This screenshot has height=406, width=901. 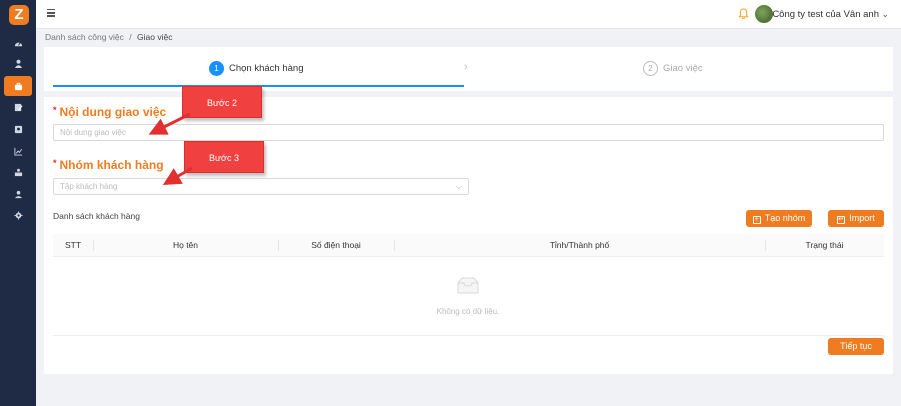 What do you see at coordinates (18, 215) in the screenshot?
I see `settings-icon` at bounding box center [18, 215].